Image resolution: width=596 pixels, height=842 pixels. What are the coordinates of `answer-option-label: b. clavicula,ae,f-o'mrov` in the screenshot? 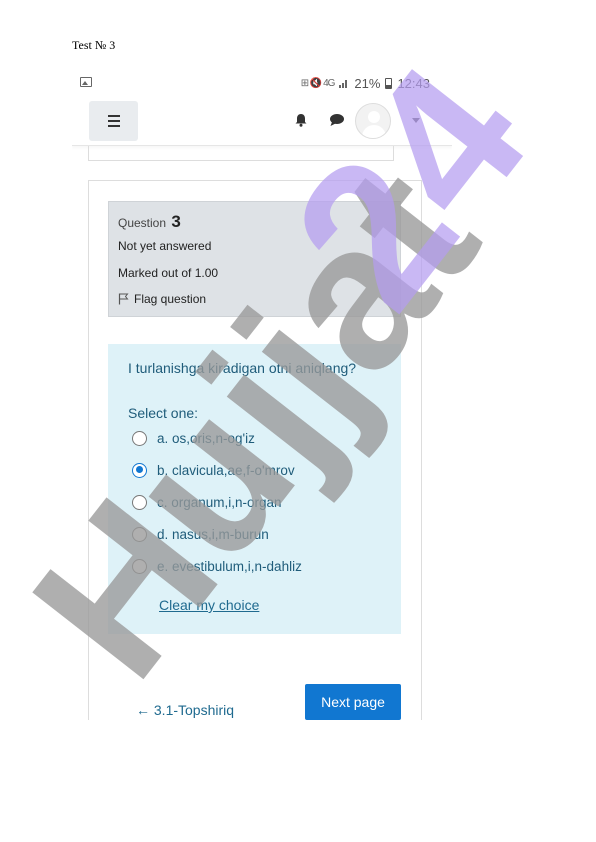 It's located at (226, 470).